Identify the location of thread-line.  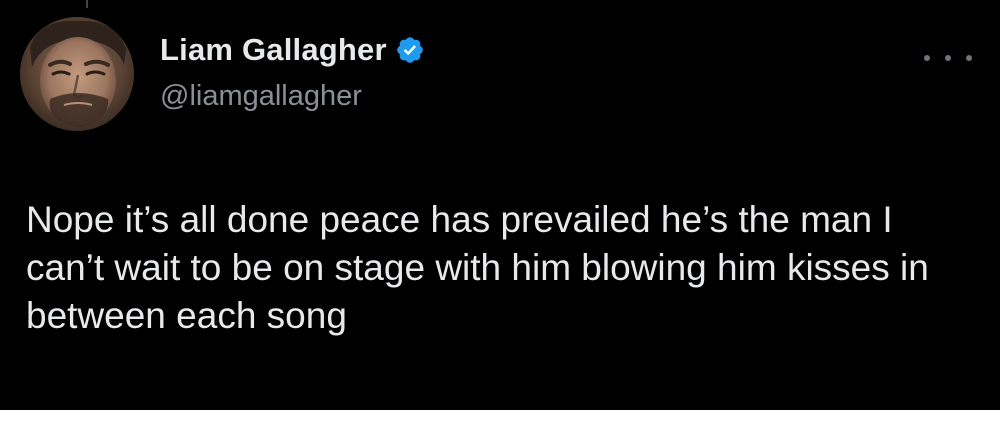
(87, 4).